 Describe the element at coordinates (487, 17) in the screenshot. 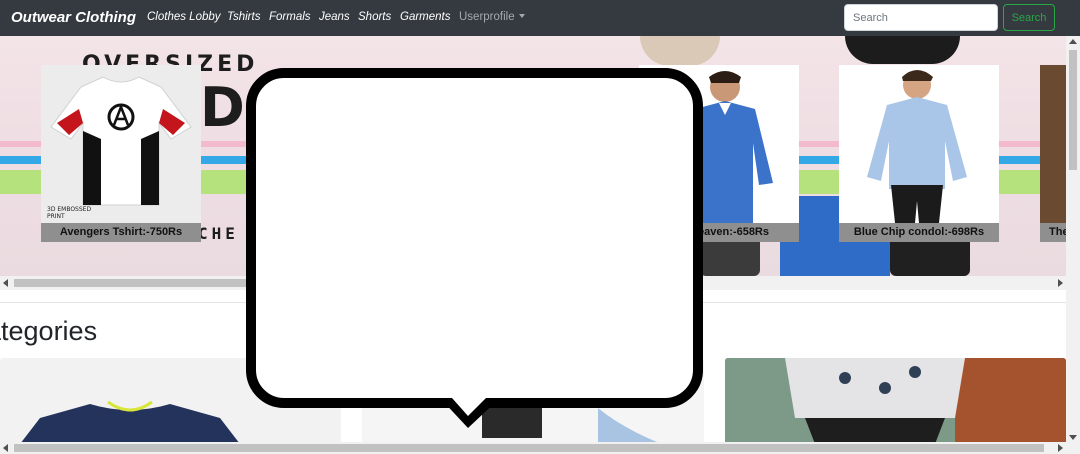

I see `user-profile-label: Userprofile` at that location.